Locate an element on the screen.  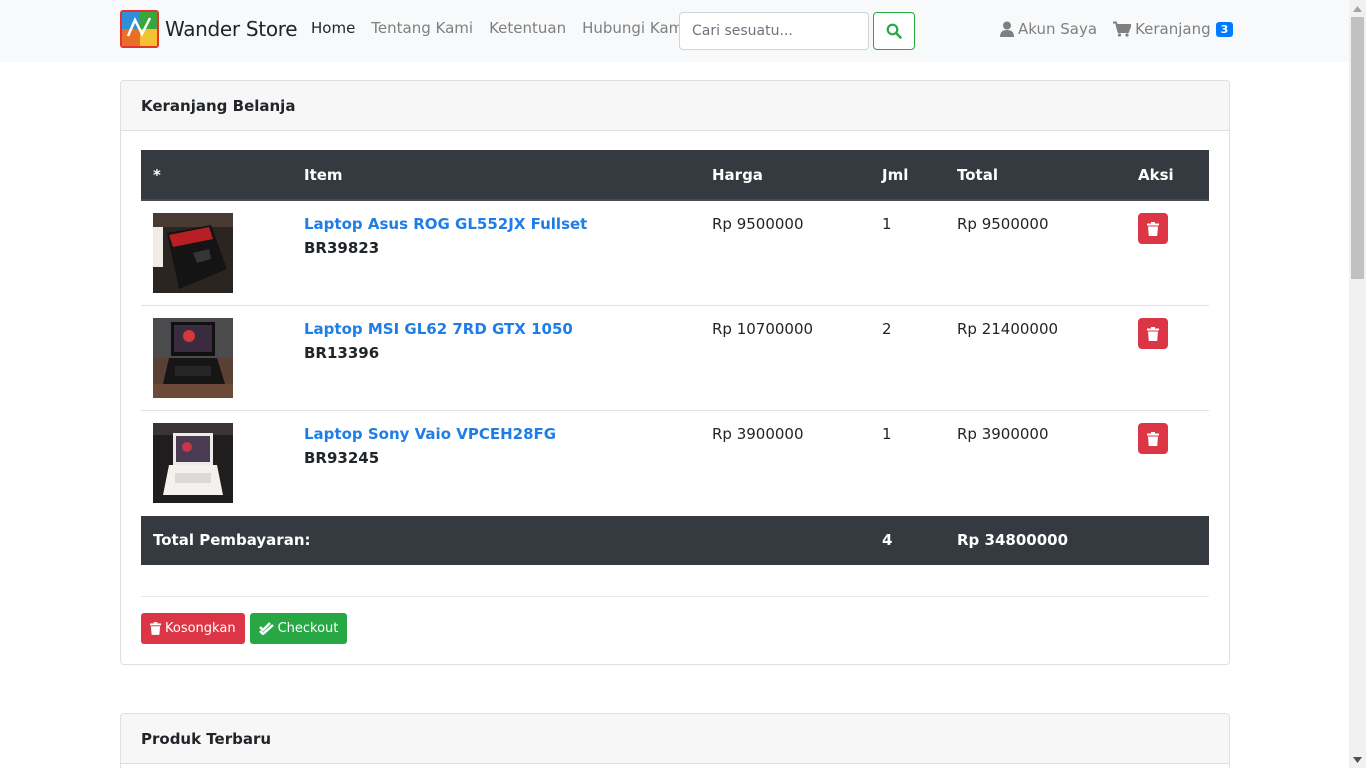
brand-name: Wander Store is located at coordinates (231, 29).